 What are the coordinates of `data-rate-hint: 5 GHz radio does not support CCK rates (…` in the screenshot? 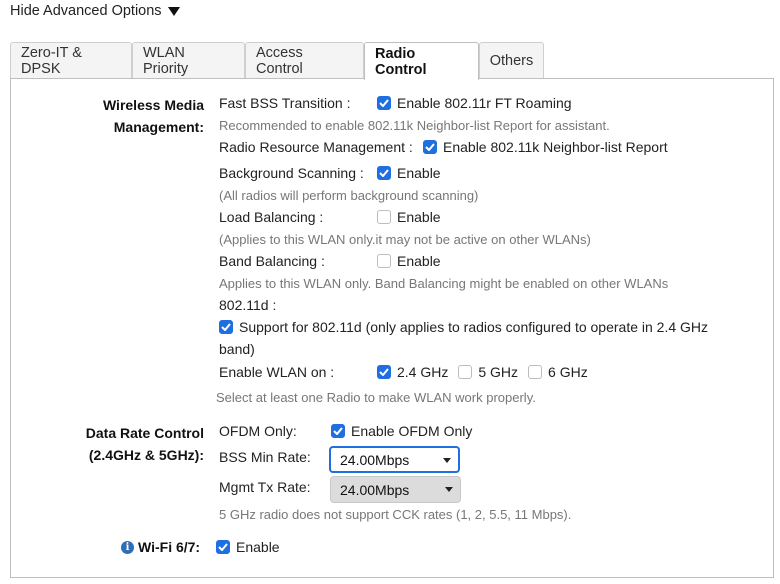 It's located at (395, 514).